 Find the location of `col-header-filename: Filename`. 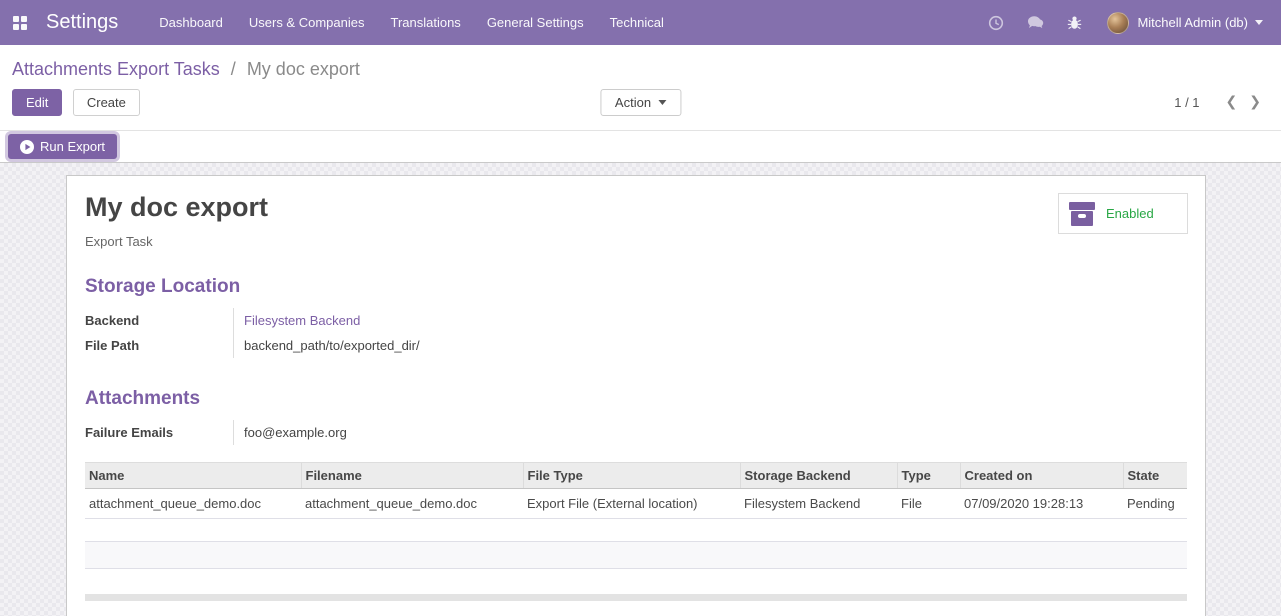

col-header-filename: Filename is located at coordinates (411, 476).